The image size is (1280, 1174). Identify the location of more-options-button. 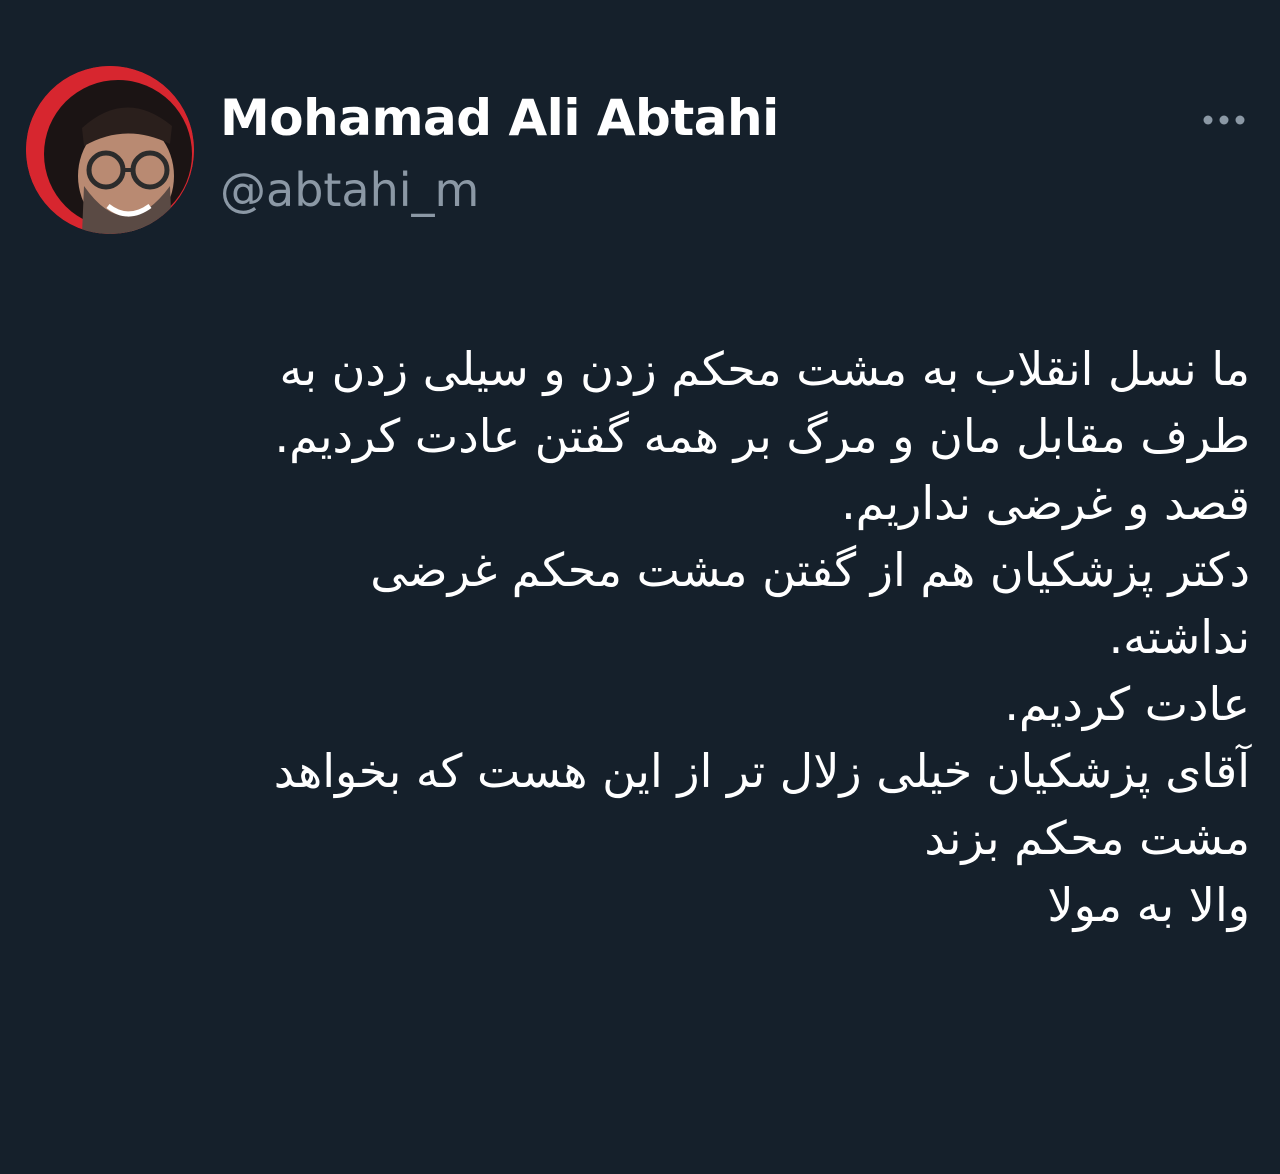
(1224, 120).